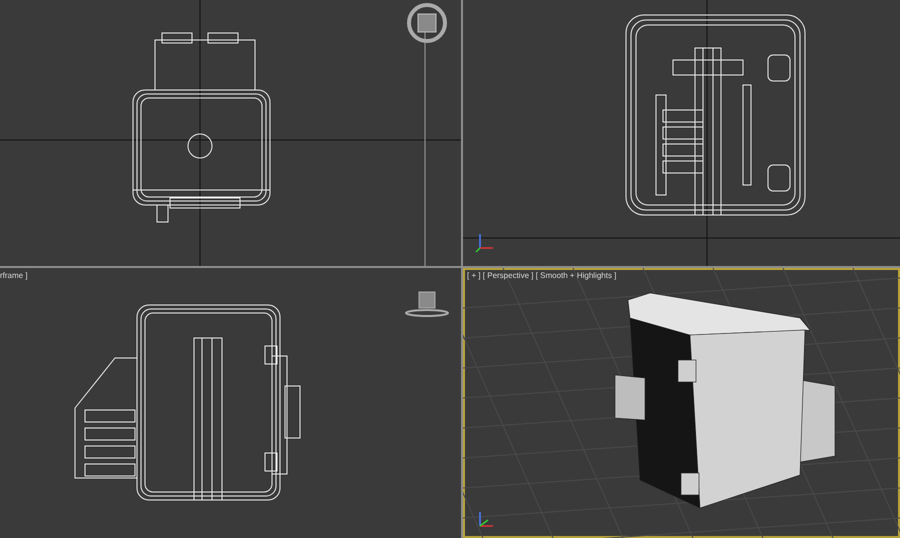 The height and width of the screenshot is (538, 900). What do you see at coordinates (541, 275) in the screenshot?
I see `viewport-label: [ + ] [ Perspective ] [ Smooth + Highlights ]` at bounding box center [541, 275].